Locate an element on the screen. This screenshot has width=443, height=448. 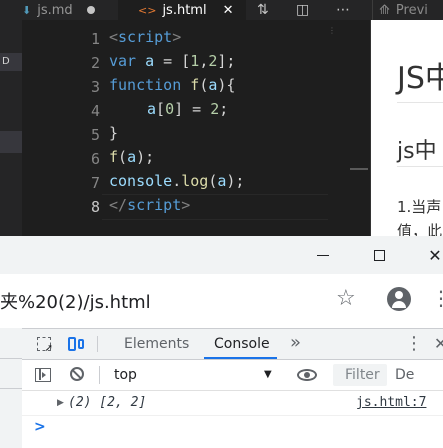
close-window-button: ✕ is located at coordinates (427, 255).